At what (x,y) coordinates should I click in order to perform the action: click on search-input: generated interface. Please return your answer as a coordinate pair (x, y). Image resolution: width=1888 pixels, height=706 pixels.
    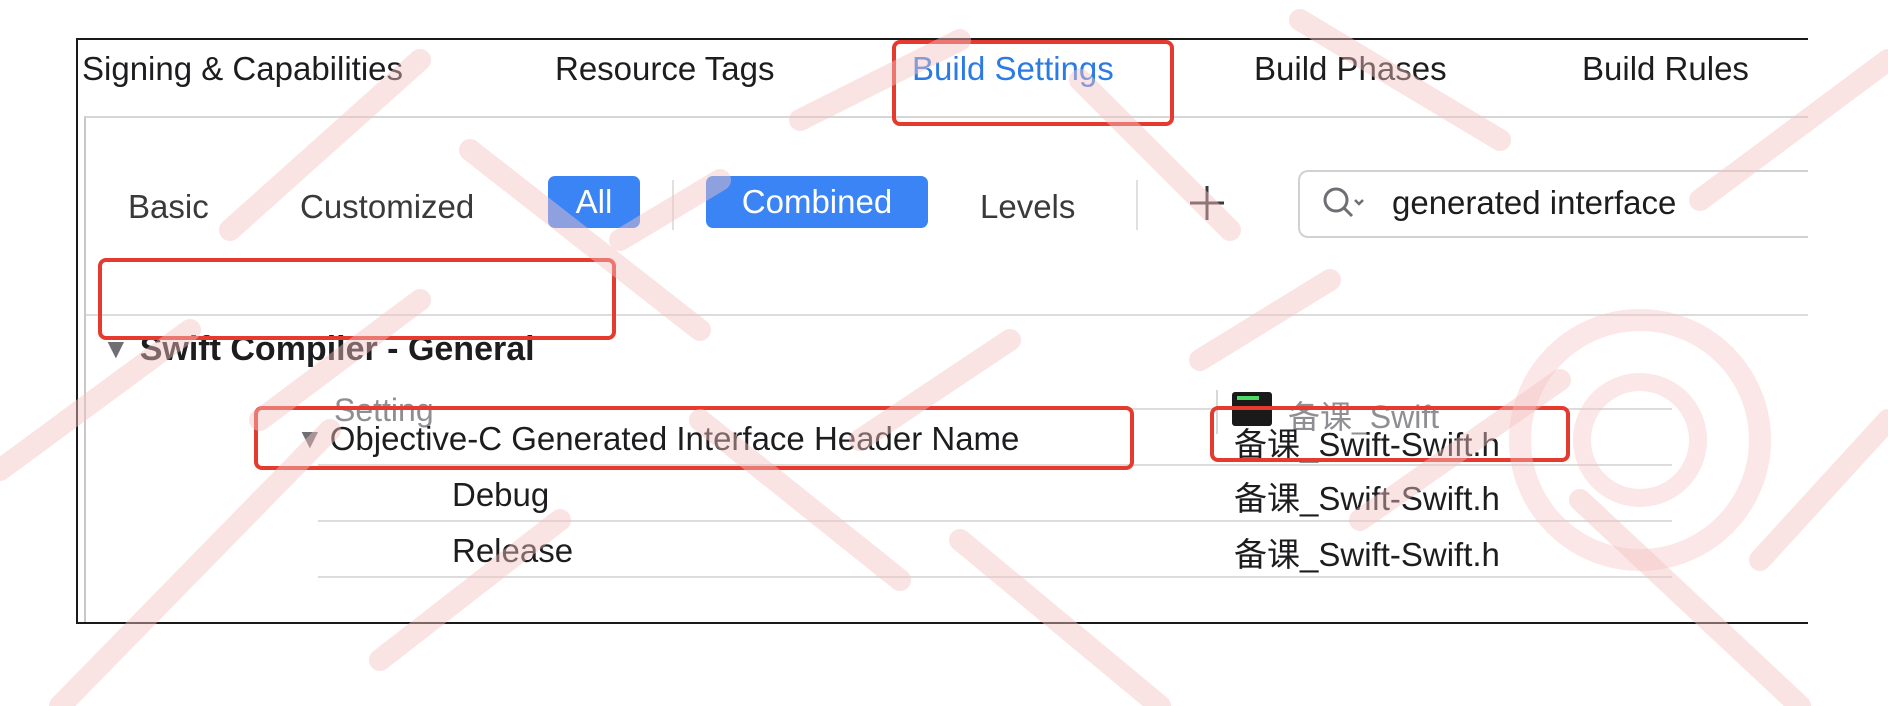
    Looking at the image, I should click on (1534, 203).